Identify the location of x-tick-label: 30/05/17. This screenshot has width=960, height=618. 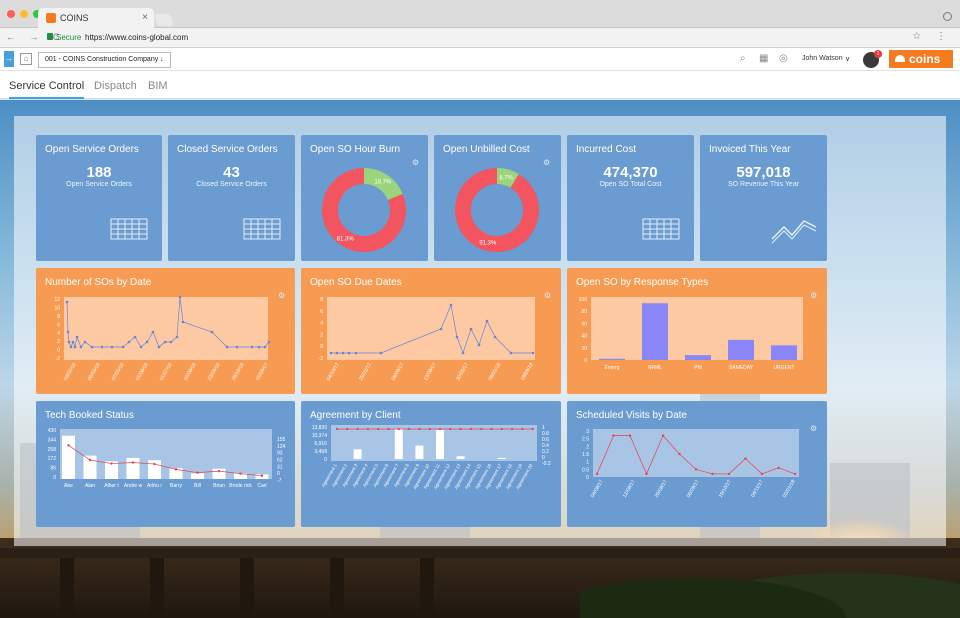
(462, 372).